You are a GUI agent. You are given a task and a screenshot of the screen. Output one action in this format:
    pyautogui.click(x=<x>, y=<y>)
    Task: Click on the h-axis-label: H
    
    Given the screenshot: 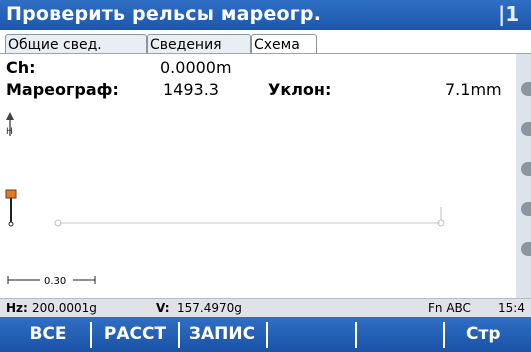 What is the action you would take?
    pyautogui.click(x=9, y=132)
    